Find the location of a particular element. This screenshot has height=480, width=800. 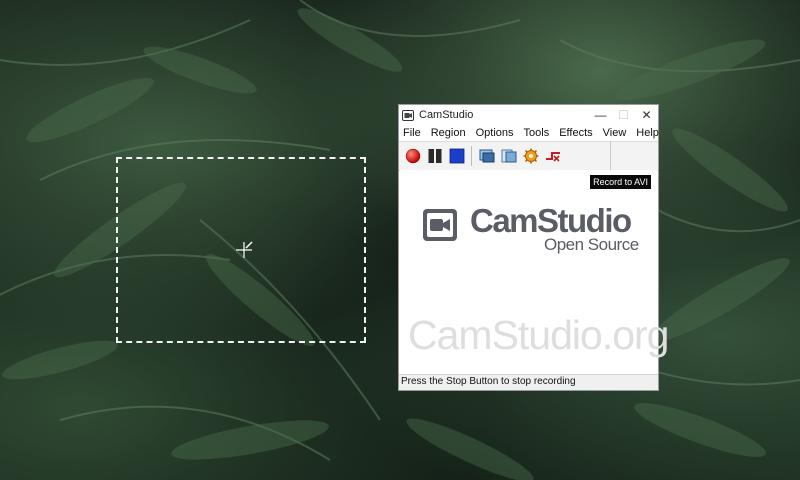

pause-icon is located at coordinates (435, 156).